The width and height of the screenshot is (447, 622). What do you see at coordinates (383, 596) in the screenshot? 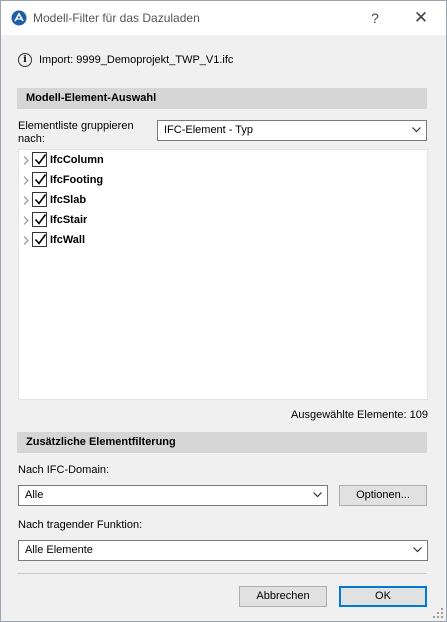
I see `ok-button: OK` at bounding box center [383, 596].